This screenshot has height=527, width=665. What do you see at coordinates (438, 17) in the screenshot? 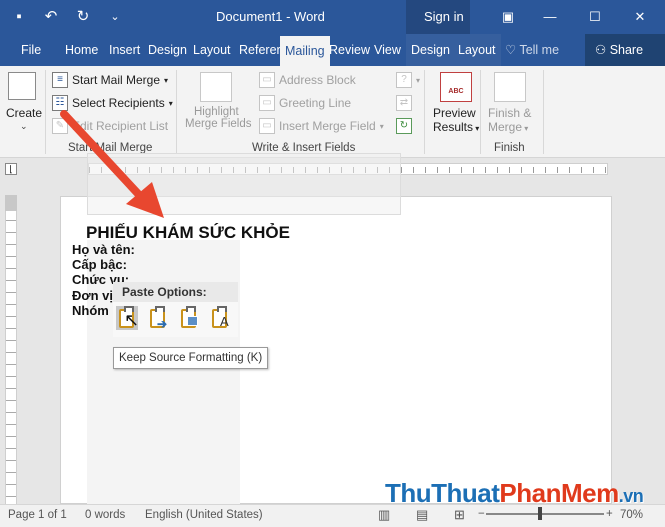
I see `sign-in-button: Sign in` at bounding box center [438, 17].